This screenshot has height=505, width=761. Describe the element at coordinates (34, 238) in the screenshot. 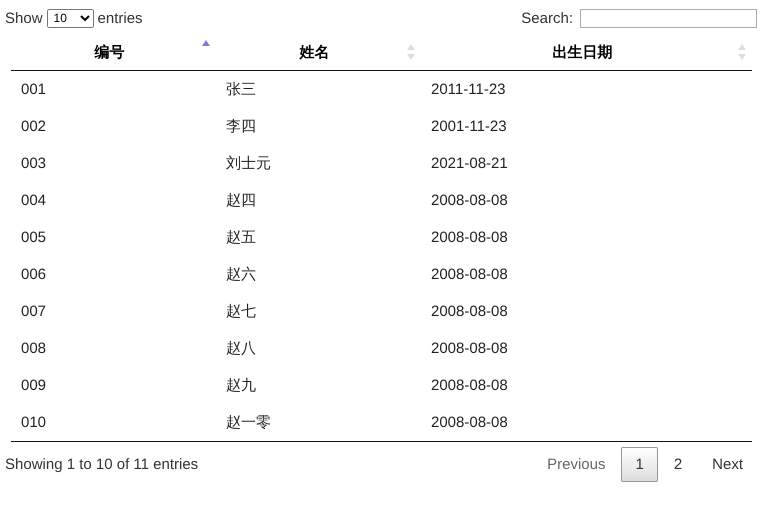

I see `table-cell-text: 005` at that location.